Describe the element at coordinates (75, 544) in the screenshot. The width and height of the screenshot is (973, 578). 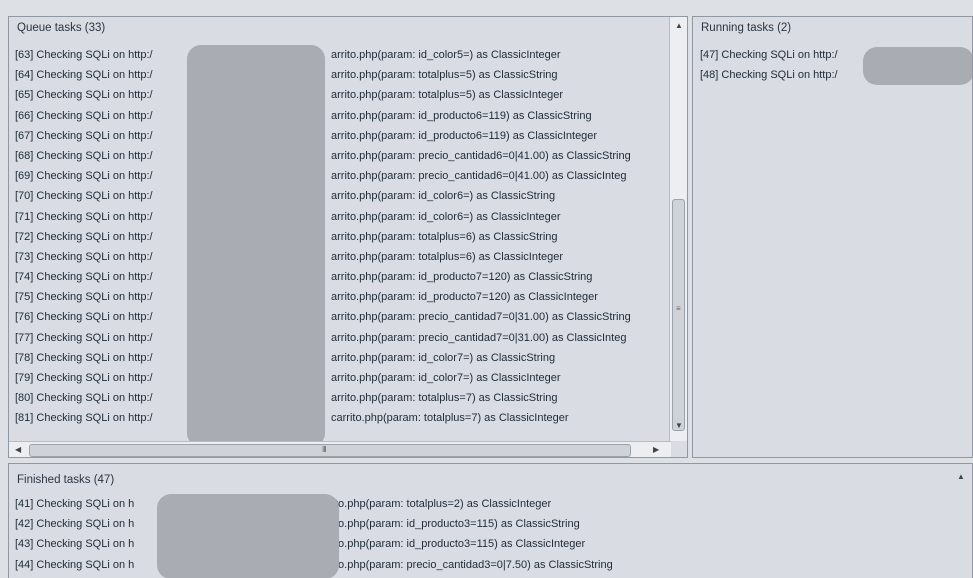
I see `task-description: [43] Checking SQLi on h` at that location.